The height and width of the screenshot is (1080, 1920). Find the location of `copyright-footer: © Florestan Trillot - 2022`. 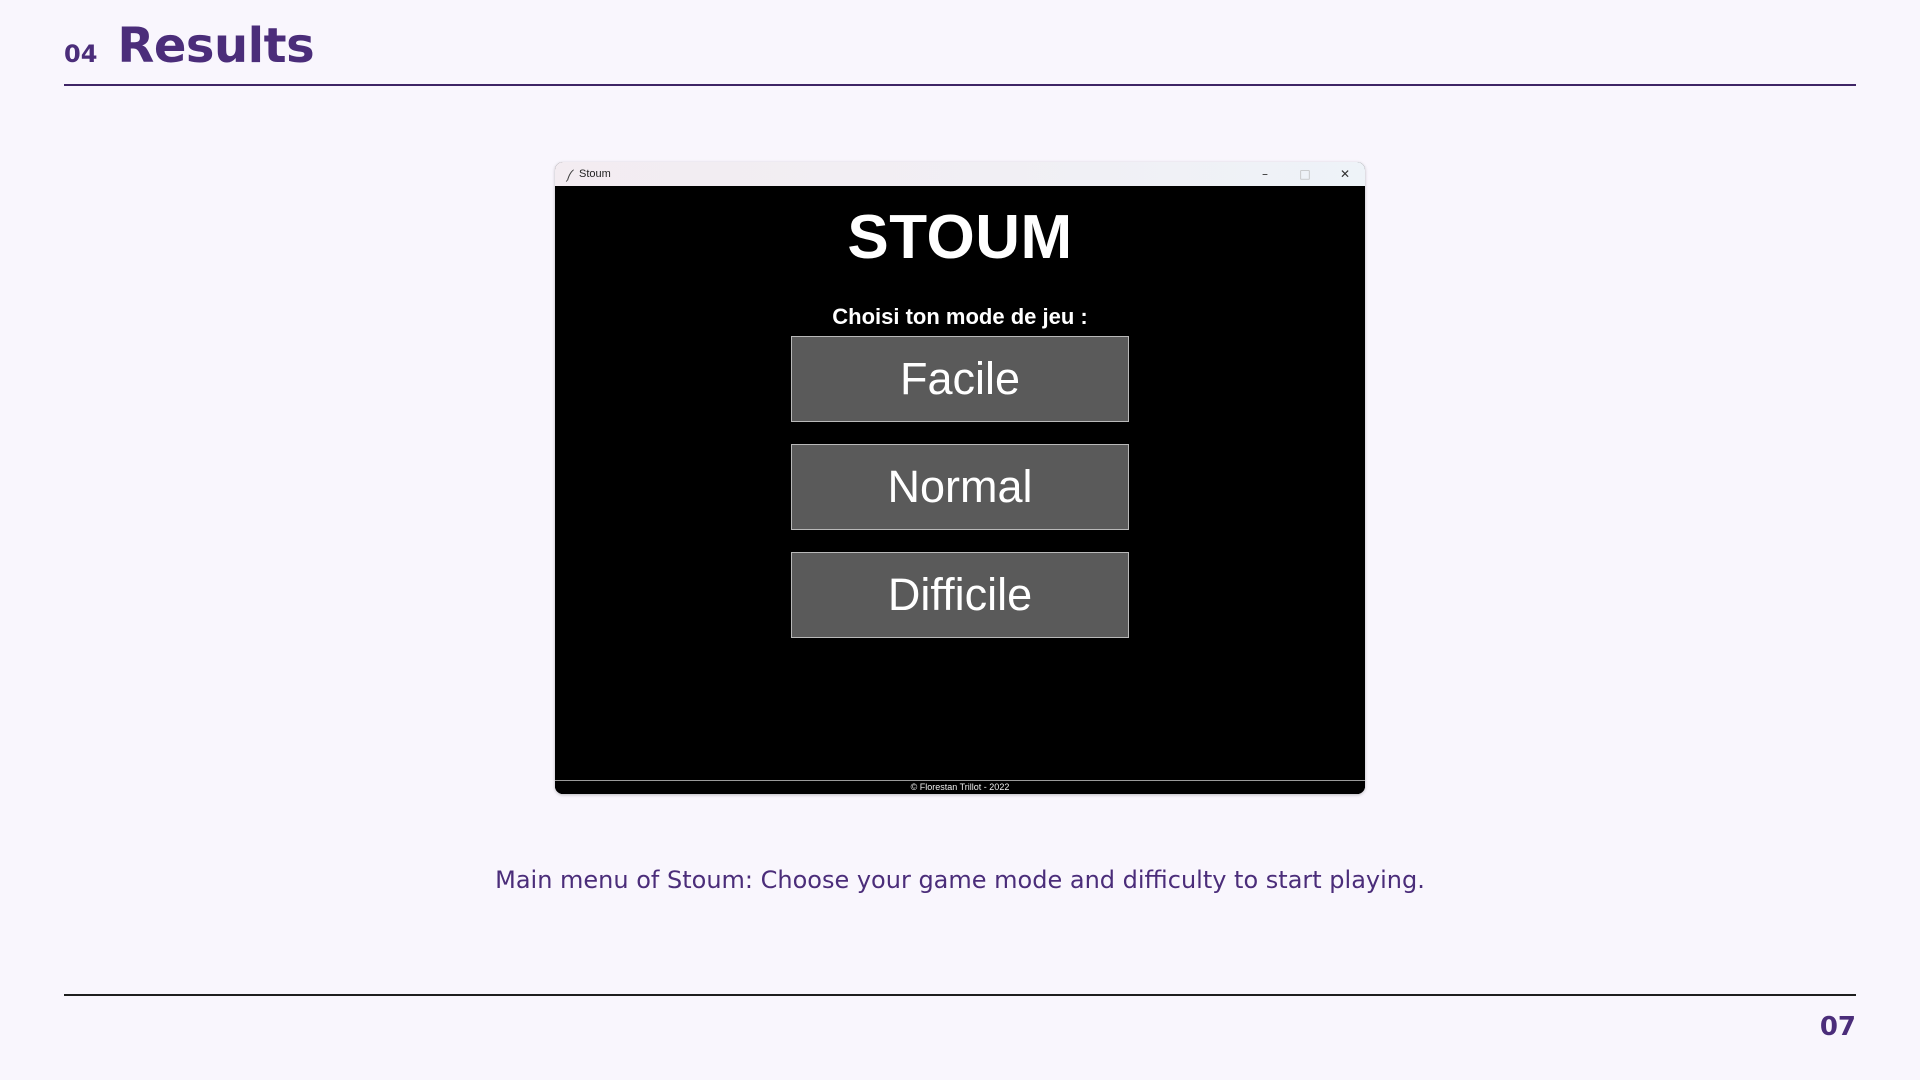

copyright-footer: © Florestan Trillot - 2022 is located at coordinates (960, 787).